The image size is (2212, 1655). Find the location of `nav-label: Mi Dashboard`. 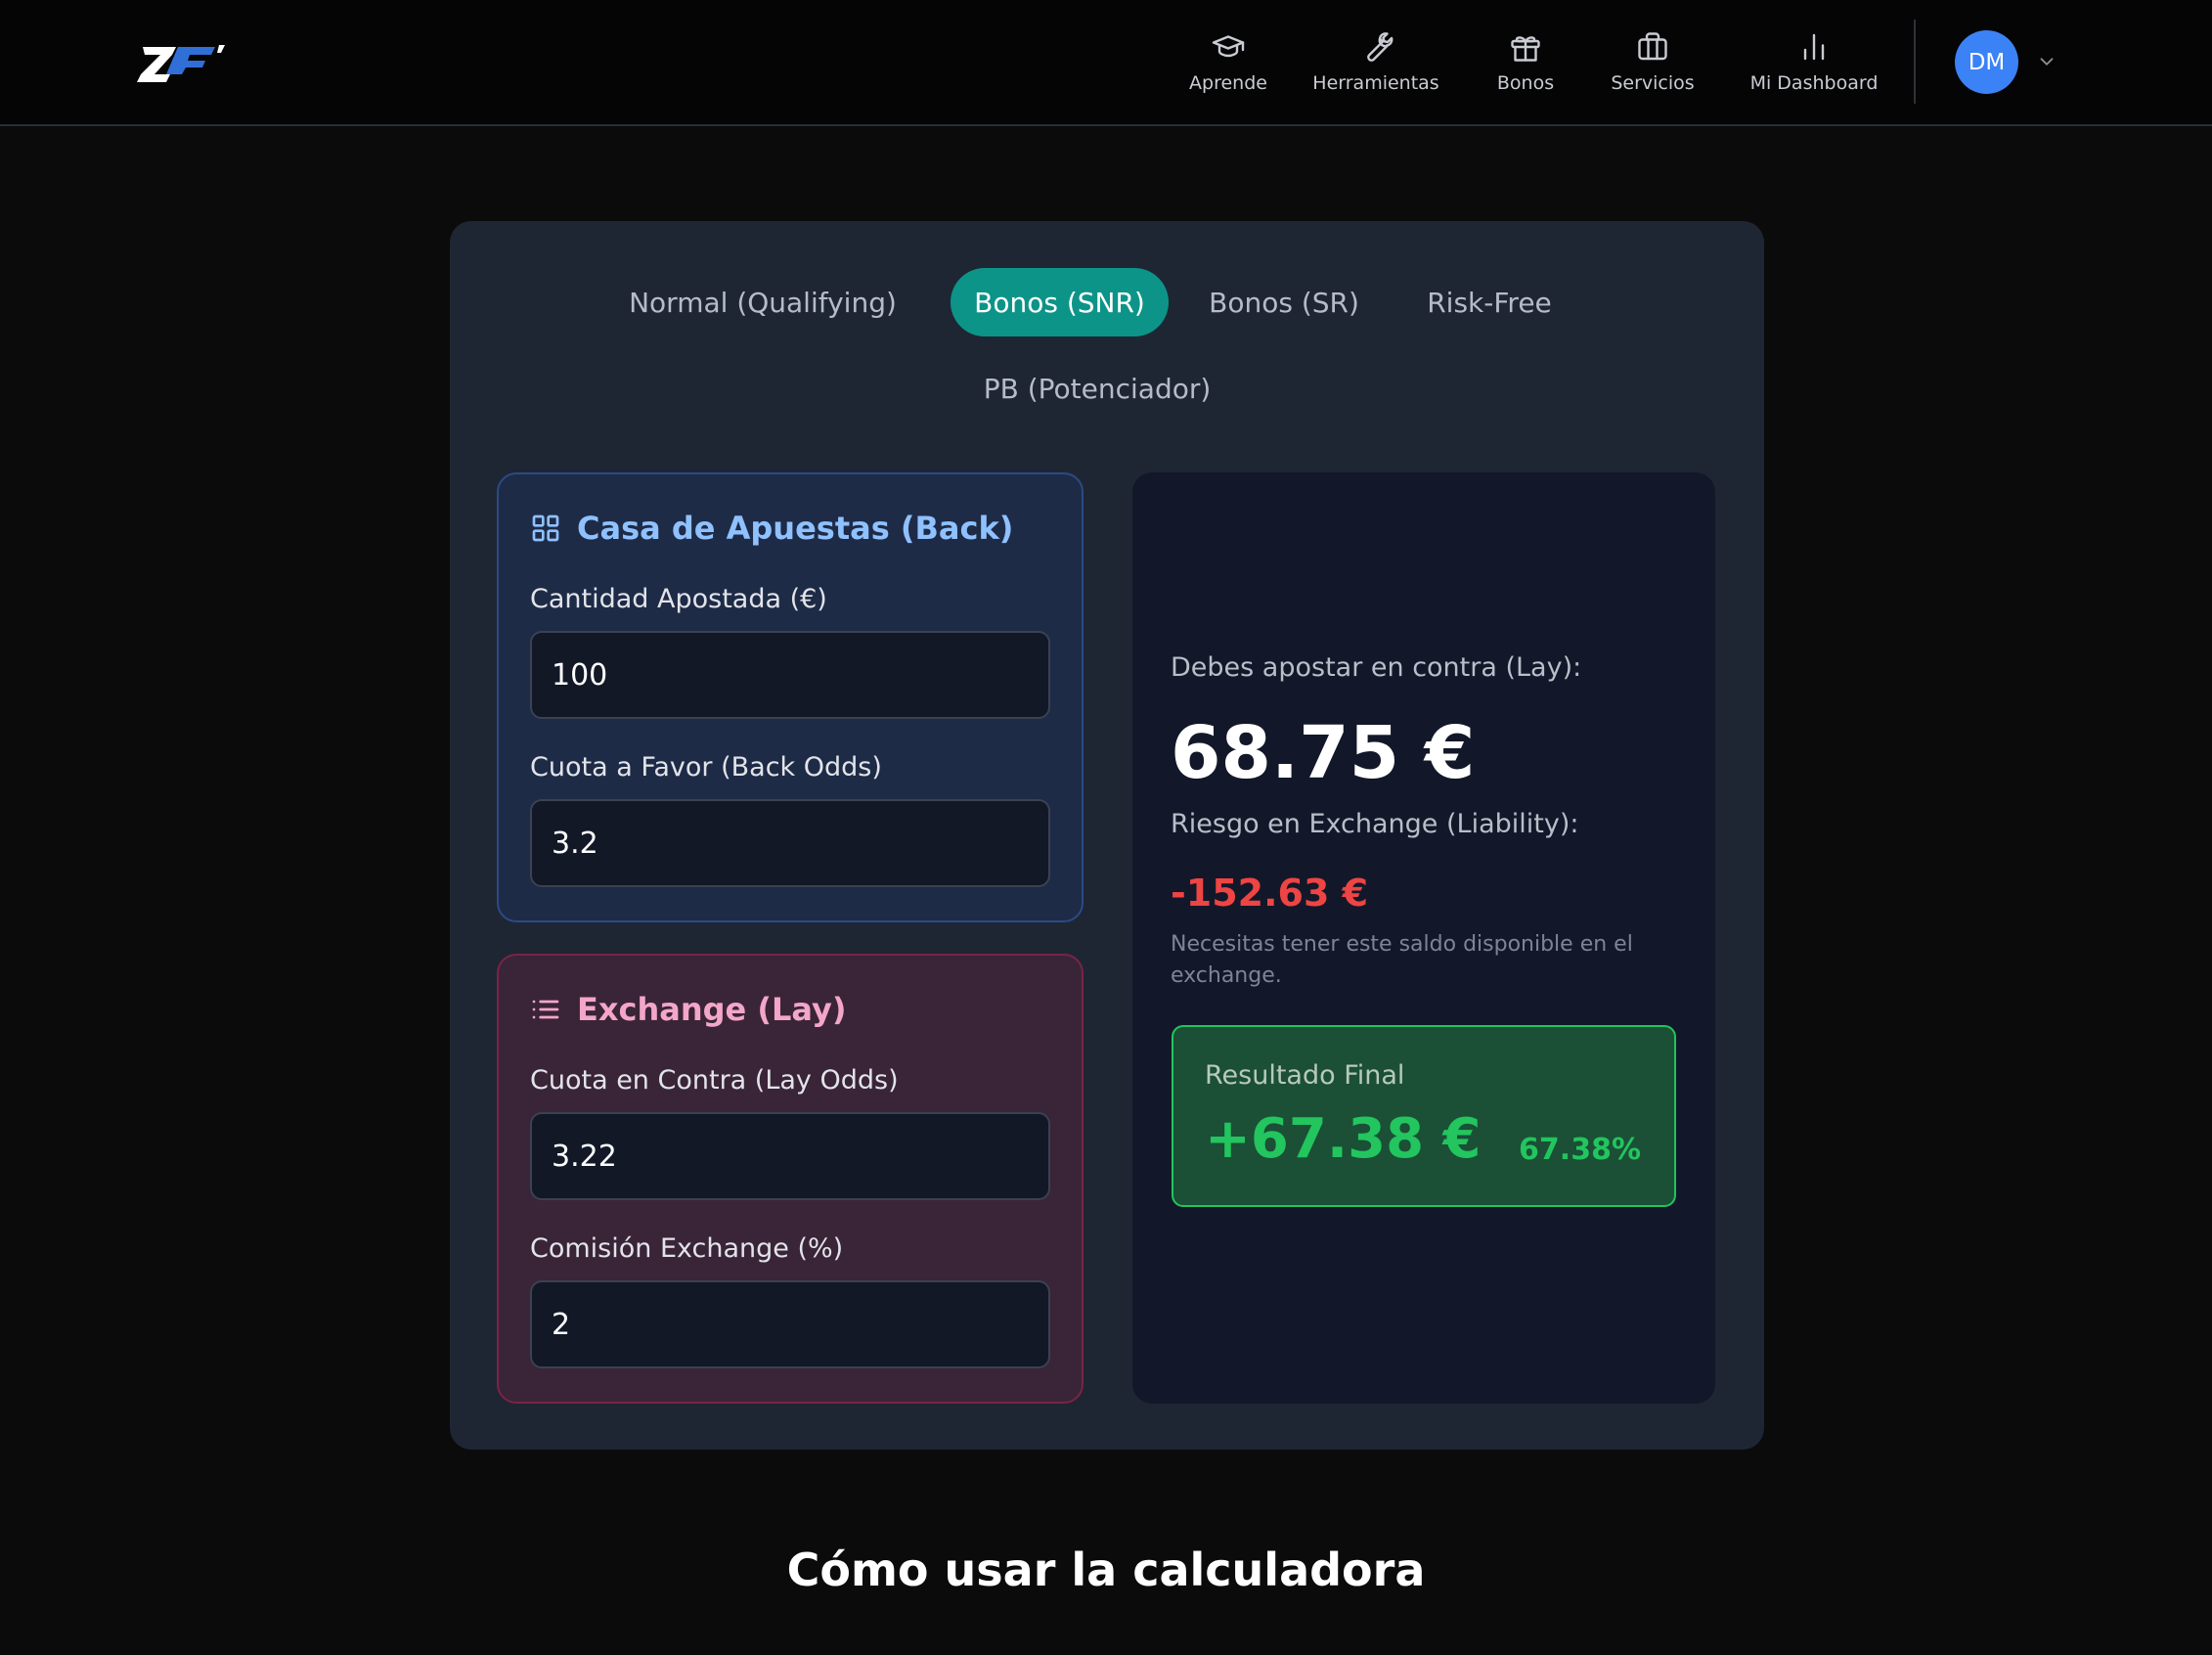

nav-label: Mi Dashboard is located at coordinates (1814, 83).